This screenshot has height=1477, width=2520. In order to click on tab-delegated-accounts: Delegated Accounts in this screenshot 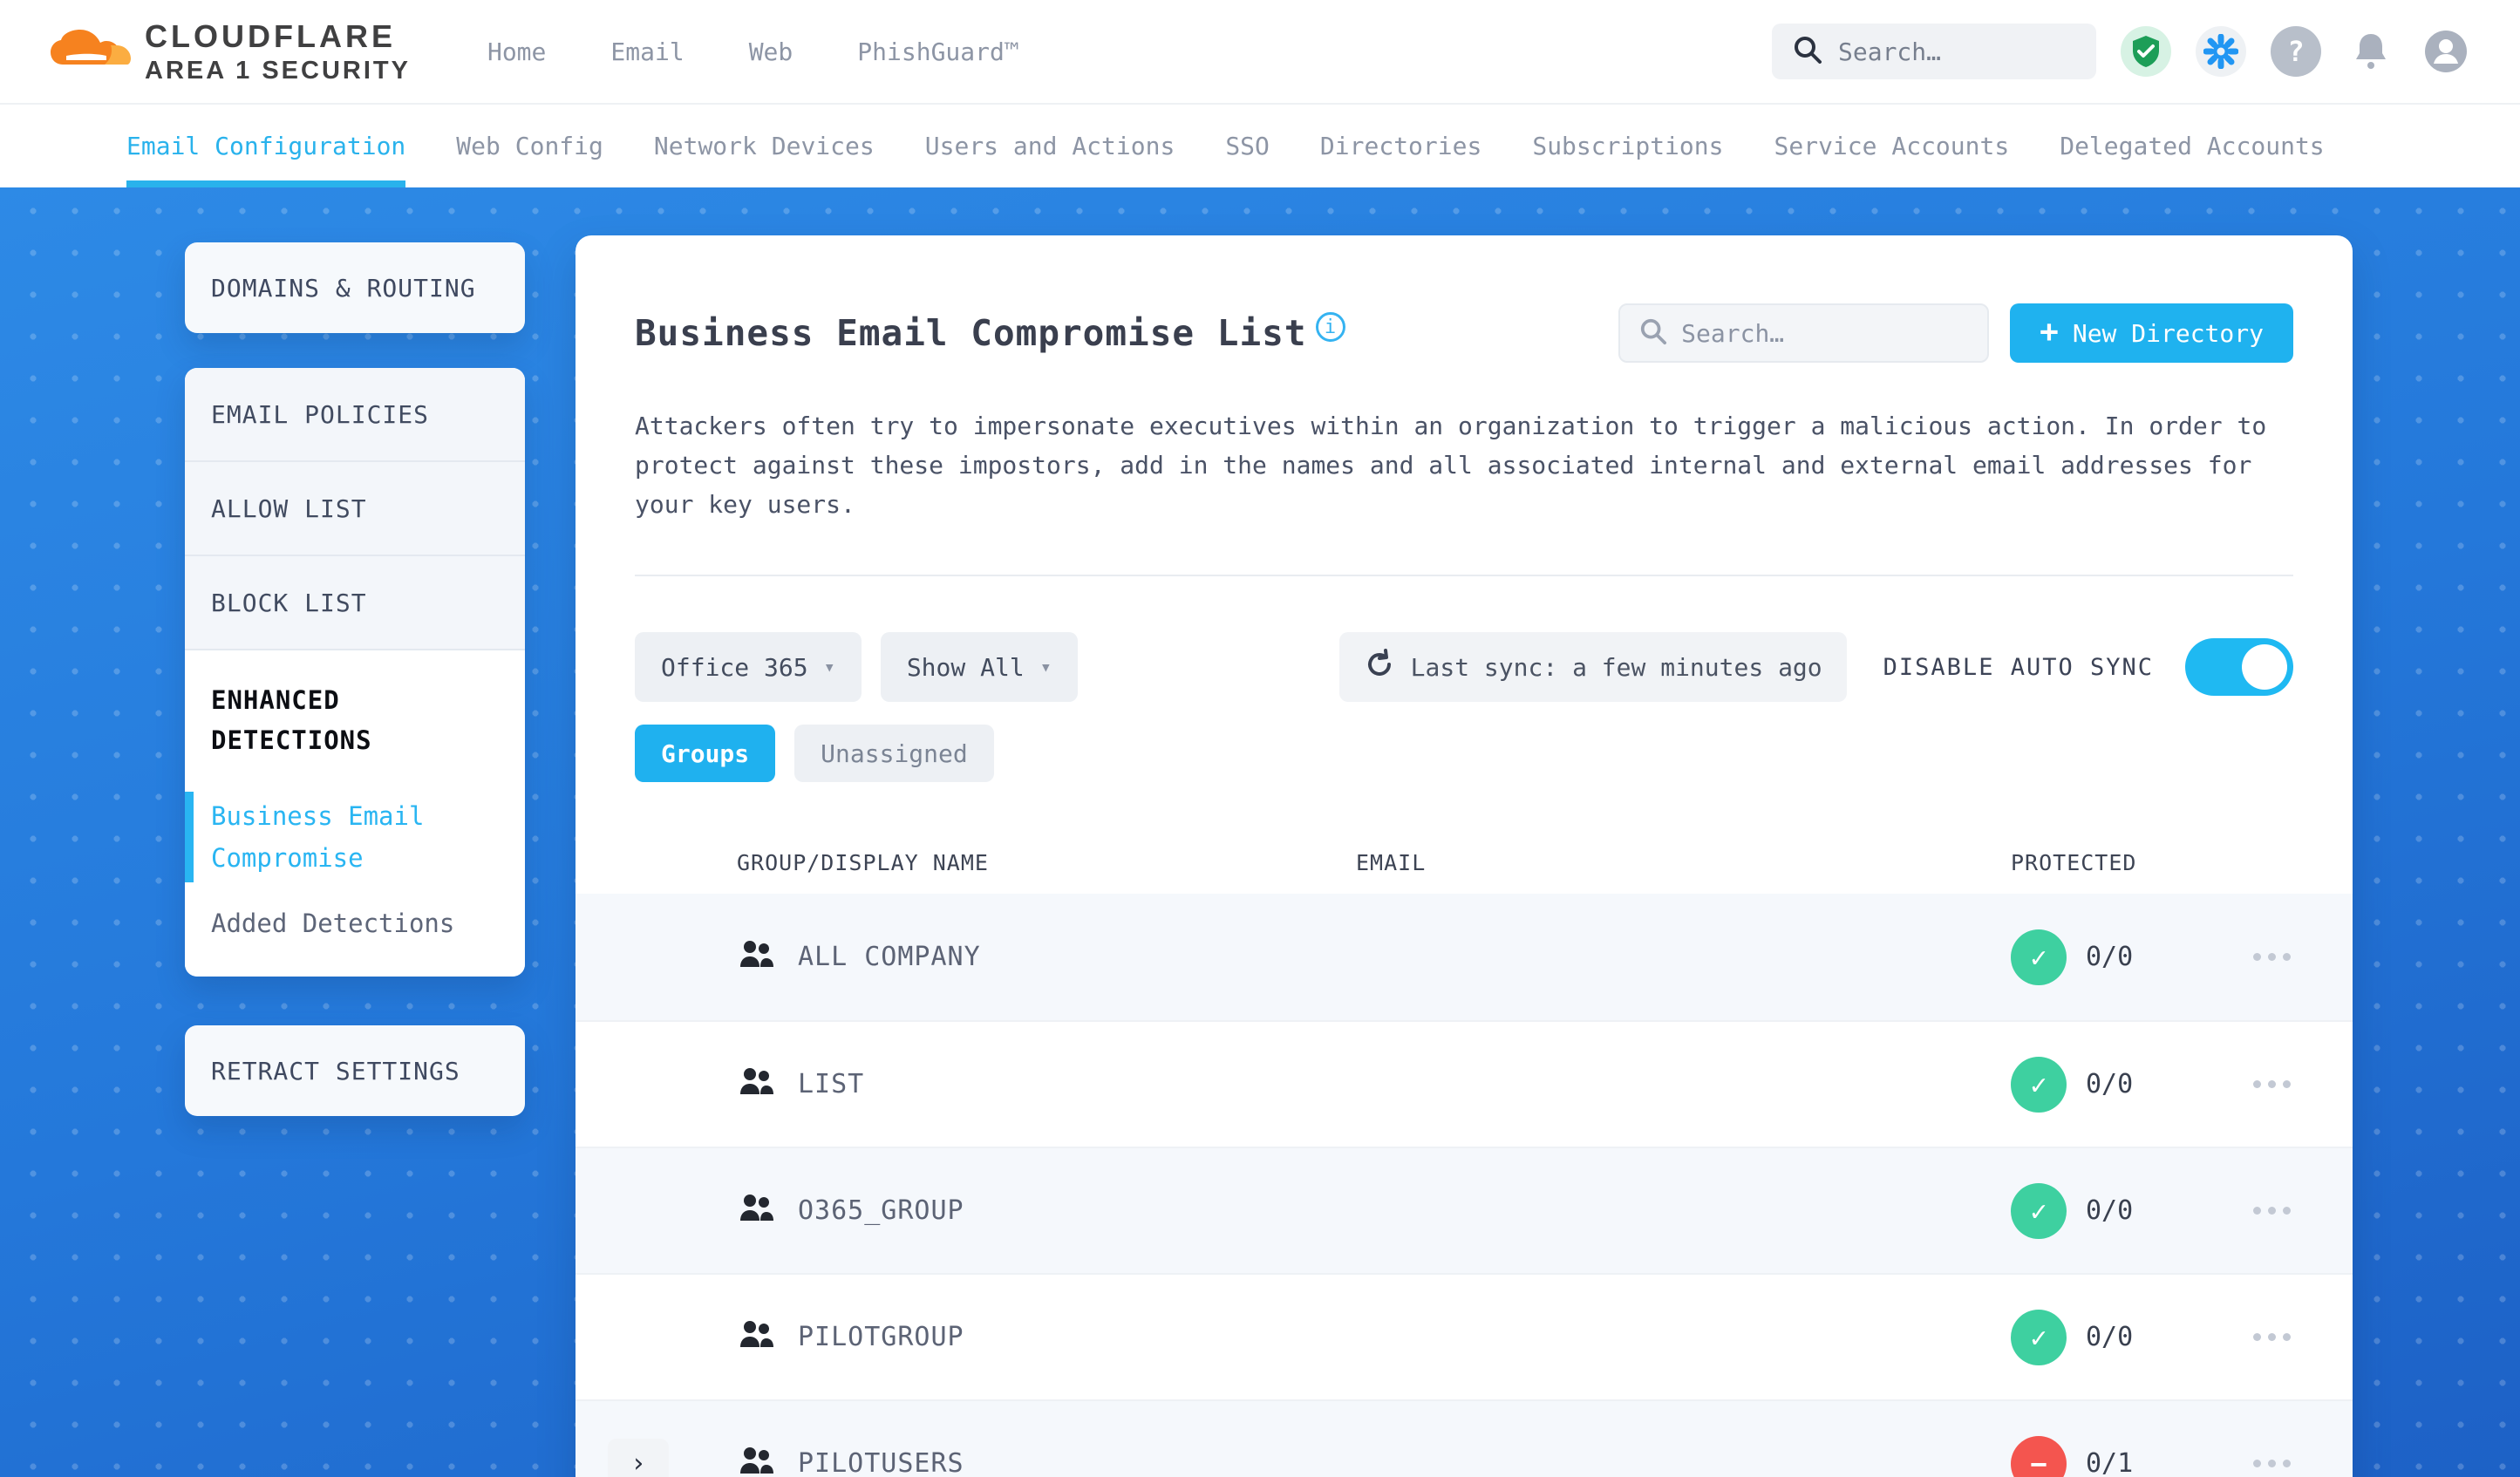, I will do `click(2192, 146)`.